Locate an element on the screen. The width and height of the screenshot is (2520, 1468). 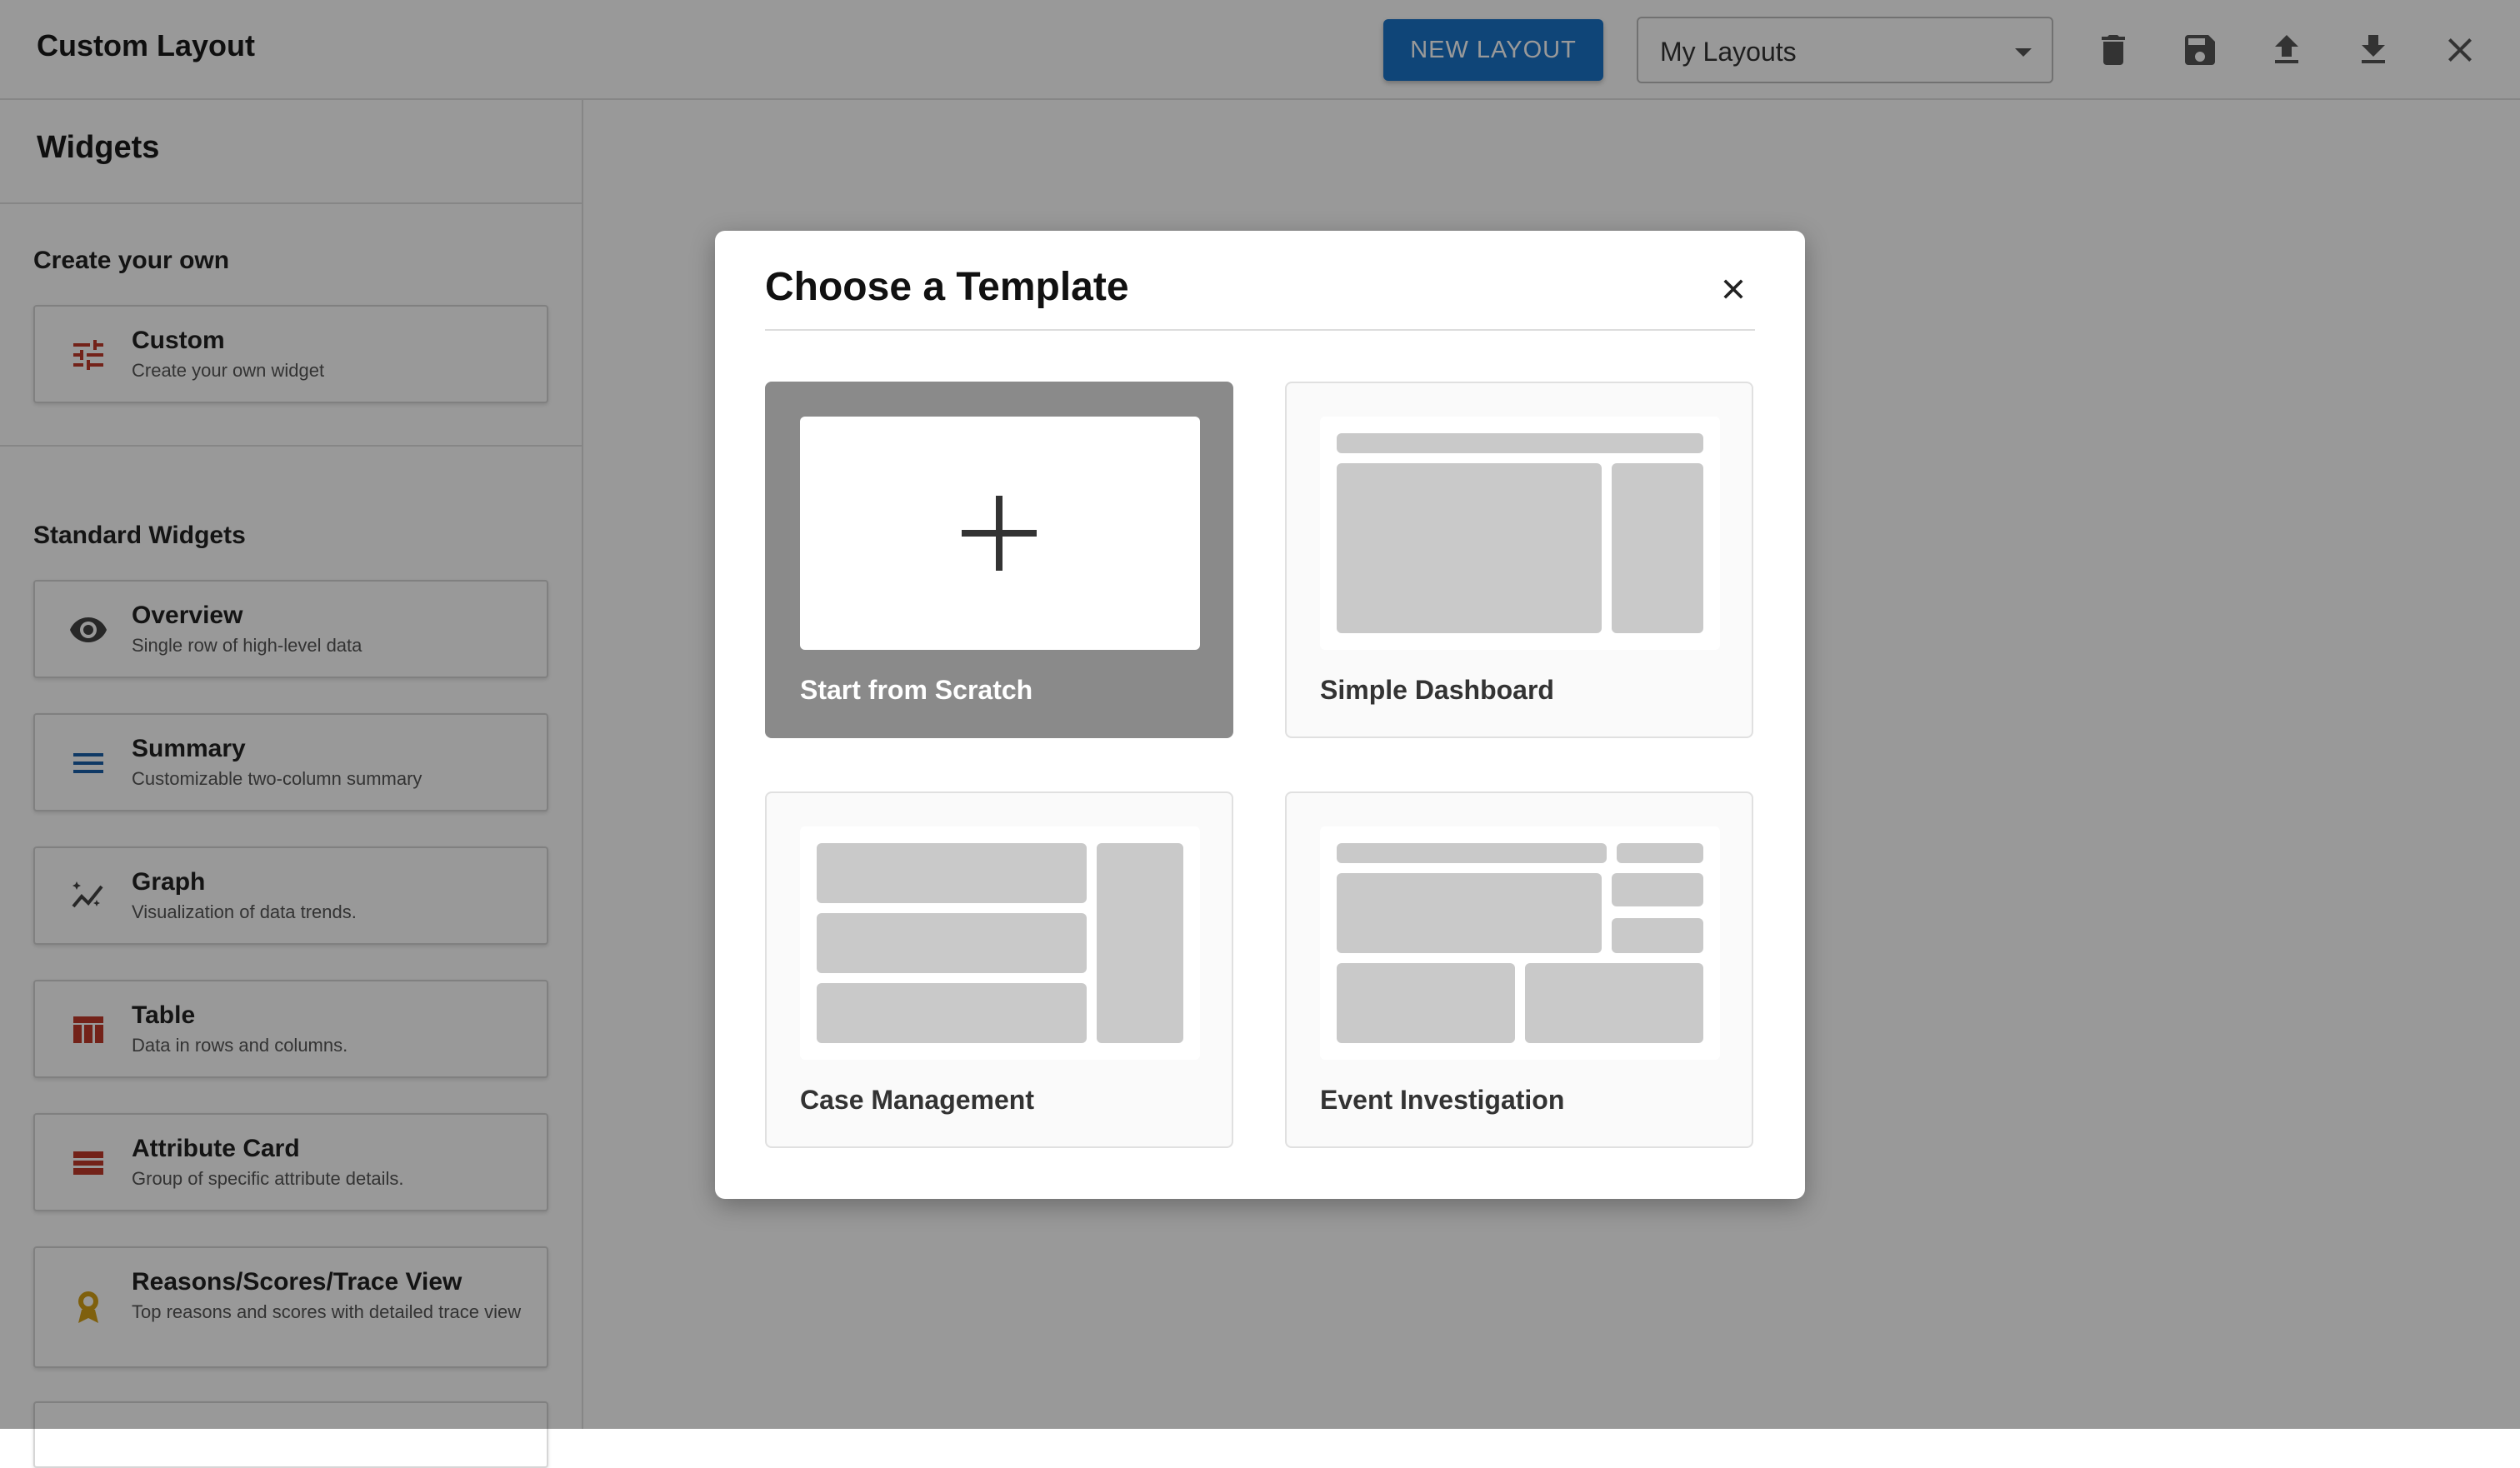
dialog-title: Choose a Template is located at coordinates (947, 287).